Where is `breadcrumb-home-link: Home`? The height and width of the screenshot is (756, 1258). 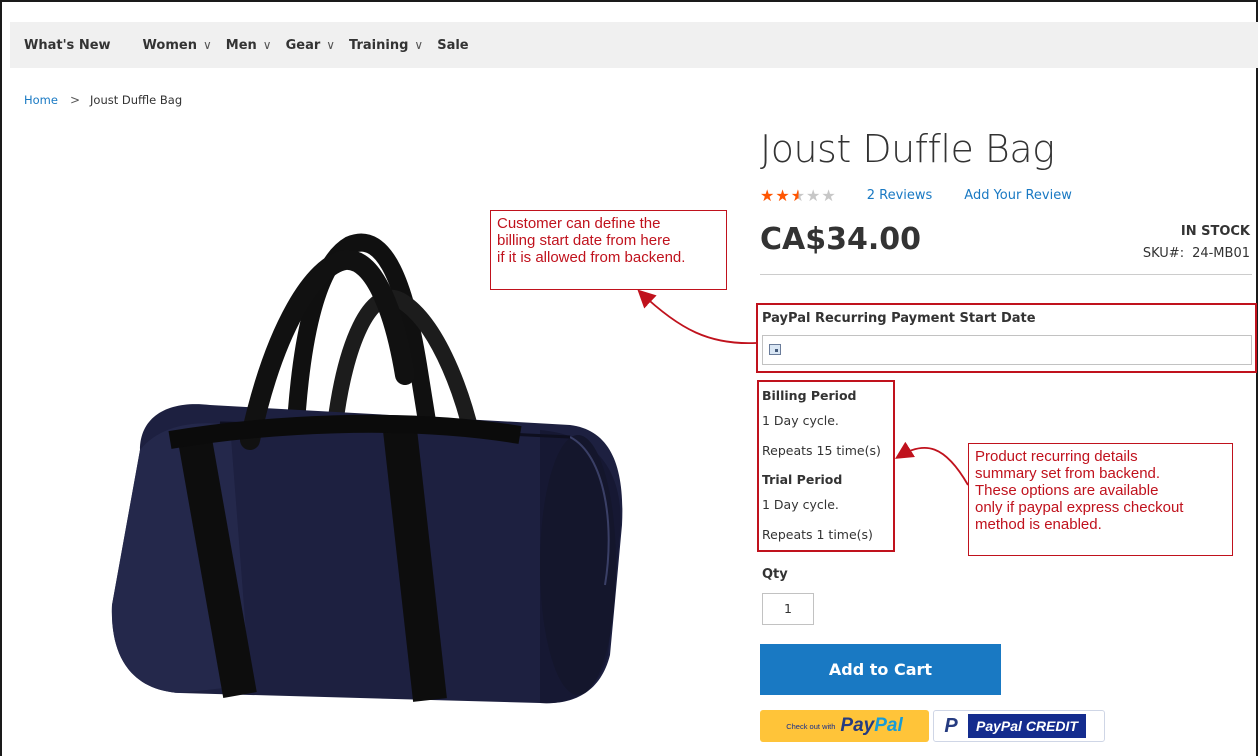
breadcrumb-home-link: Home is located at coordinates (41, 100).